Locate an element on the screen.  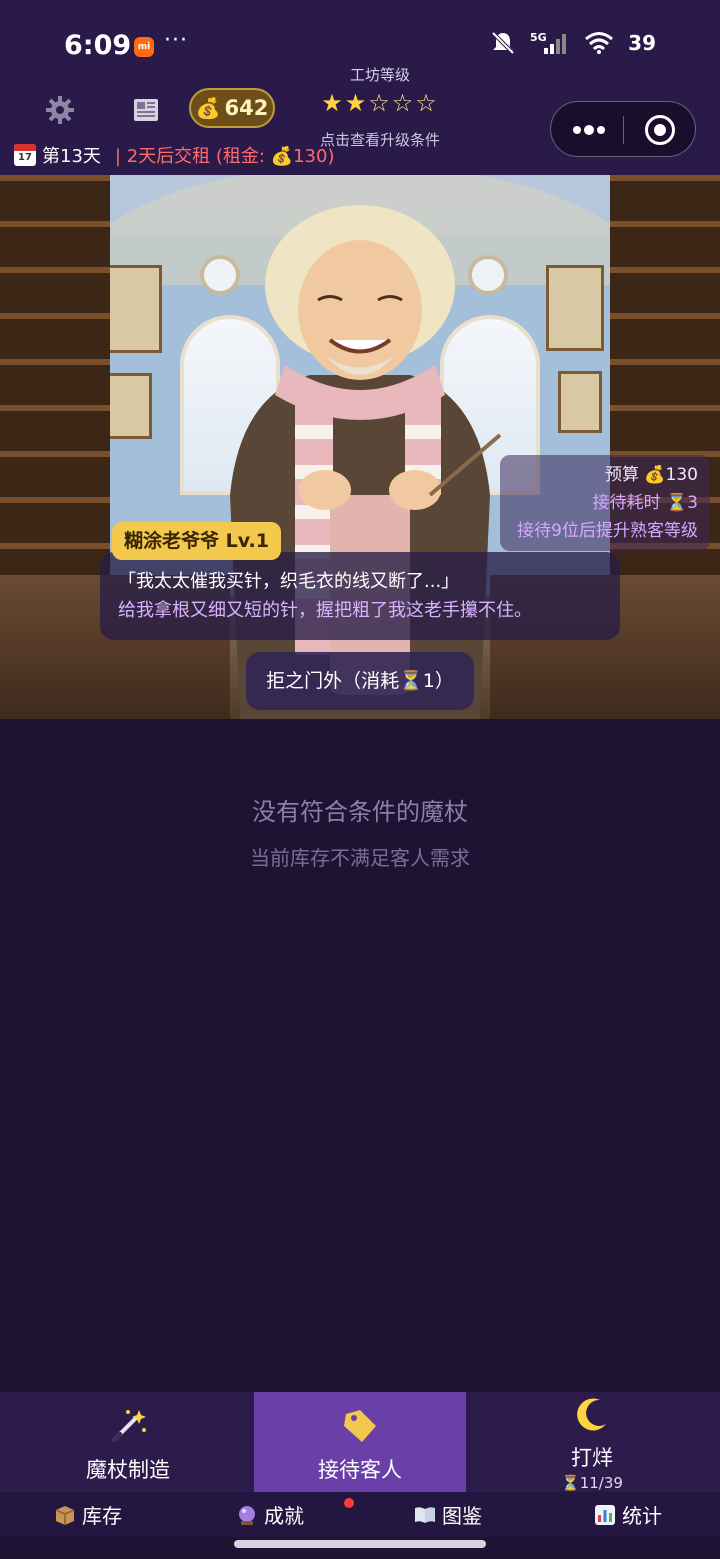
price-tag-icon is located at coordinates (360, 1426).